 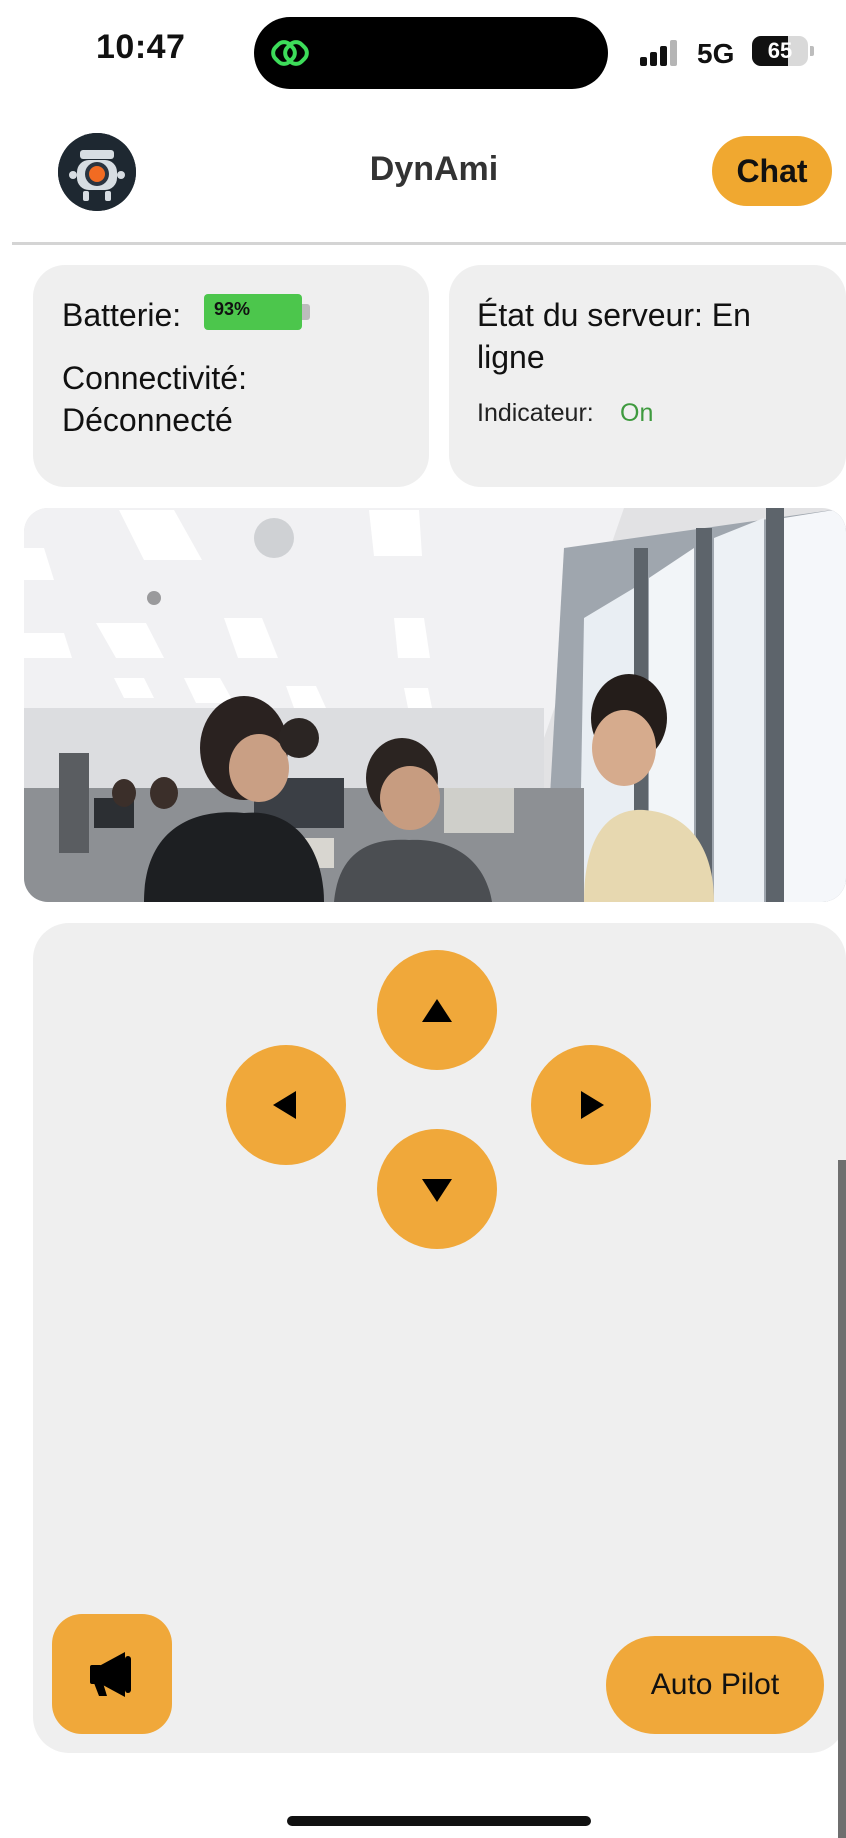 I want to click on battery-badge-tip, so click(x=306, y=312).